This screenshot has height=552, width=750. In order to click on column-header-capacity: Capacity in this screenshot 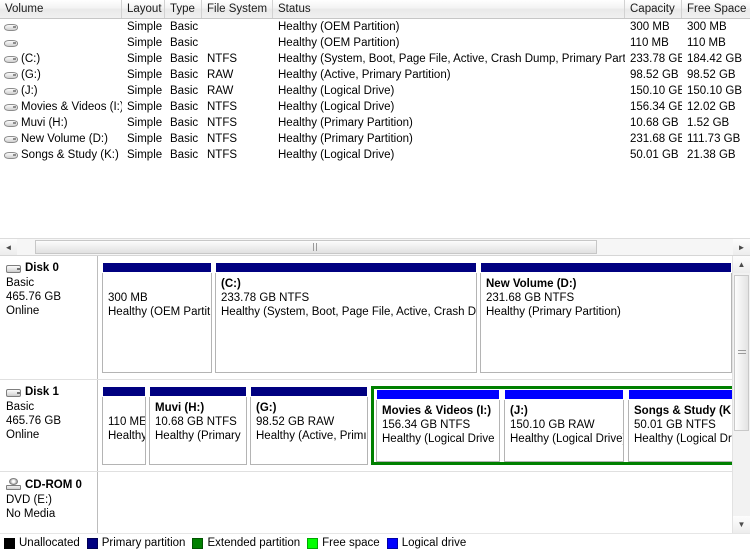, I will do `click(653, 9)`.